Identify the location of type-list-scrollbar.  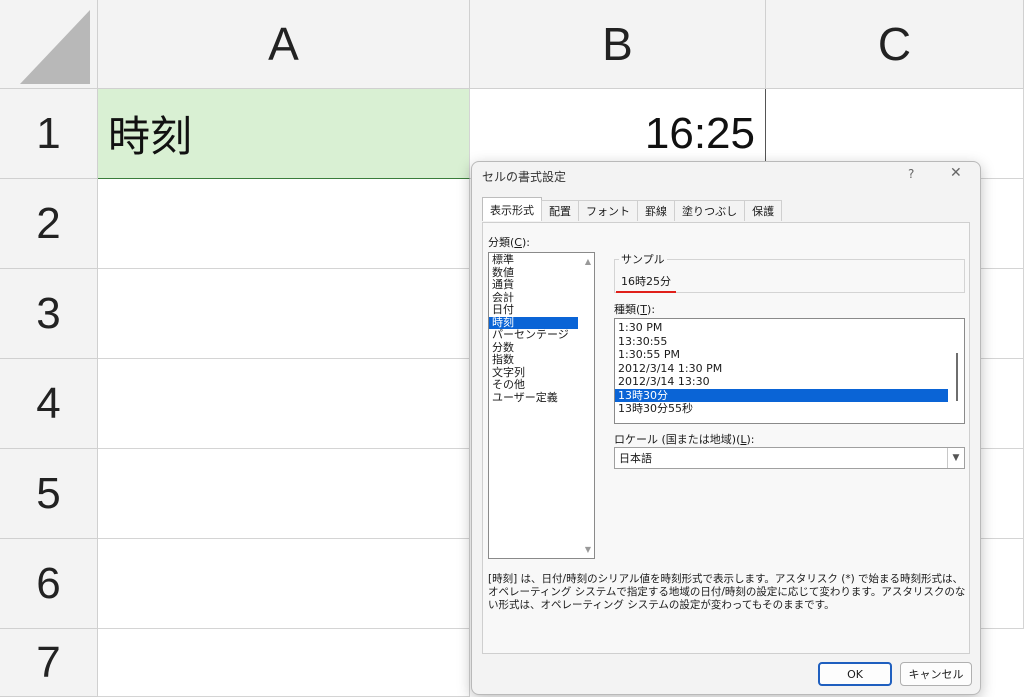
(957, 377).